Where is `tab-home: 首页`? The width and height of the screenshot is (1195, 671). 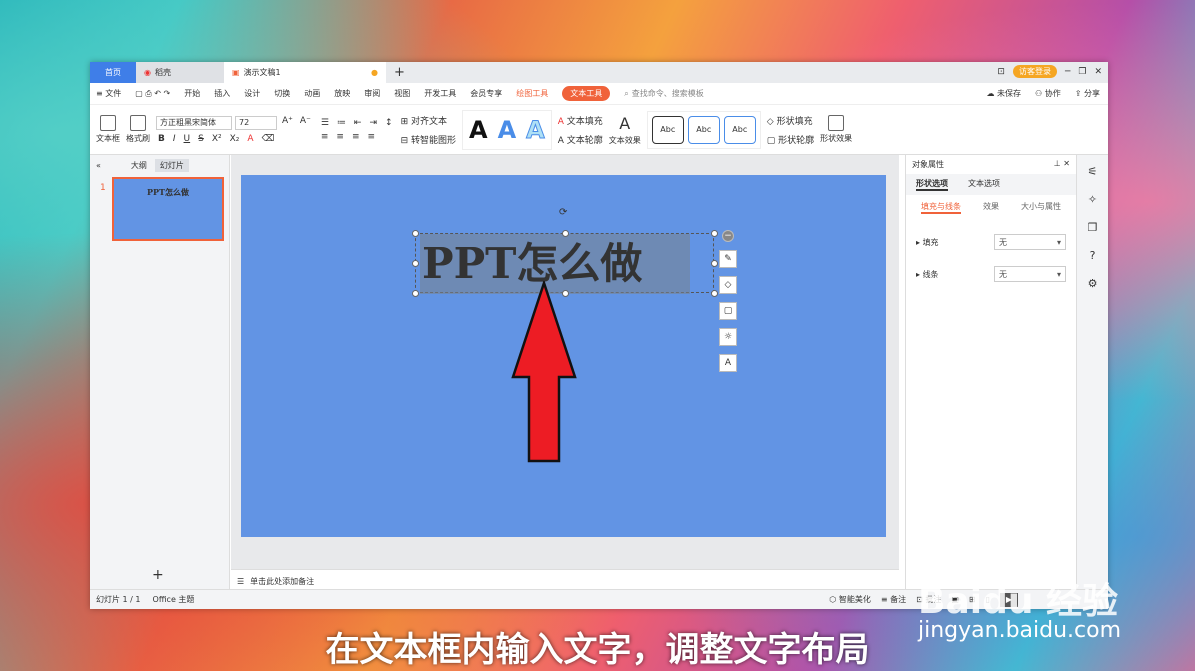 tab-home: 首页 is located at coordinates (113, 72).